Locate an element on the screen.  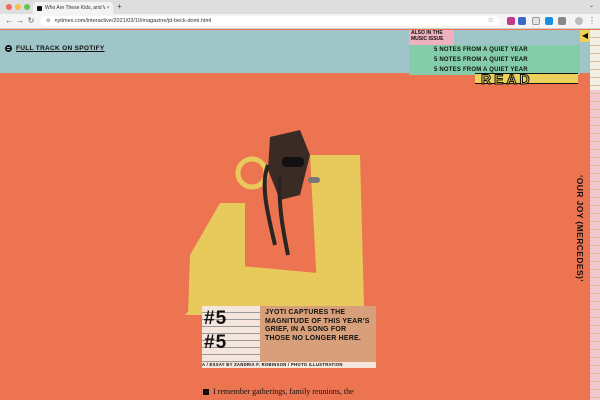
vertical-song-title: ‘OUR JOY (MERCEDES)’ is located at coordinates (583, 265).